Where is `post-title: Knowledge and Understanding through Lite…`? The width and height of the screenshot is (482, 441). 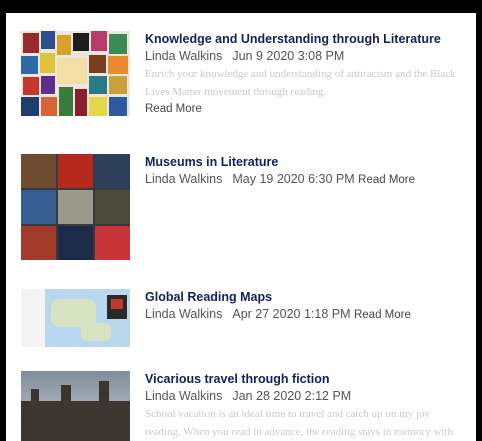
post-title: Knowledge and Understanding through Lite… is located at coordinates (310, 39).